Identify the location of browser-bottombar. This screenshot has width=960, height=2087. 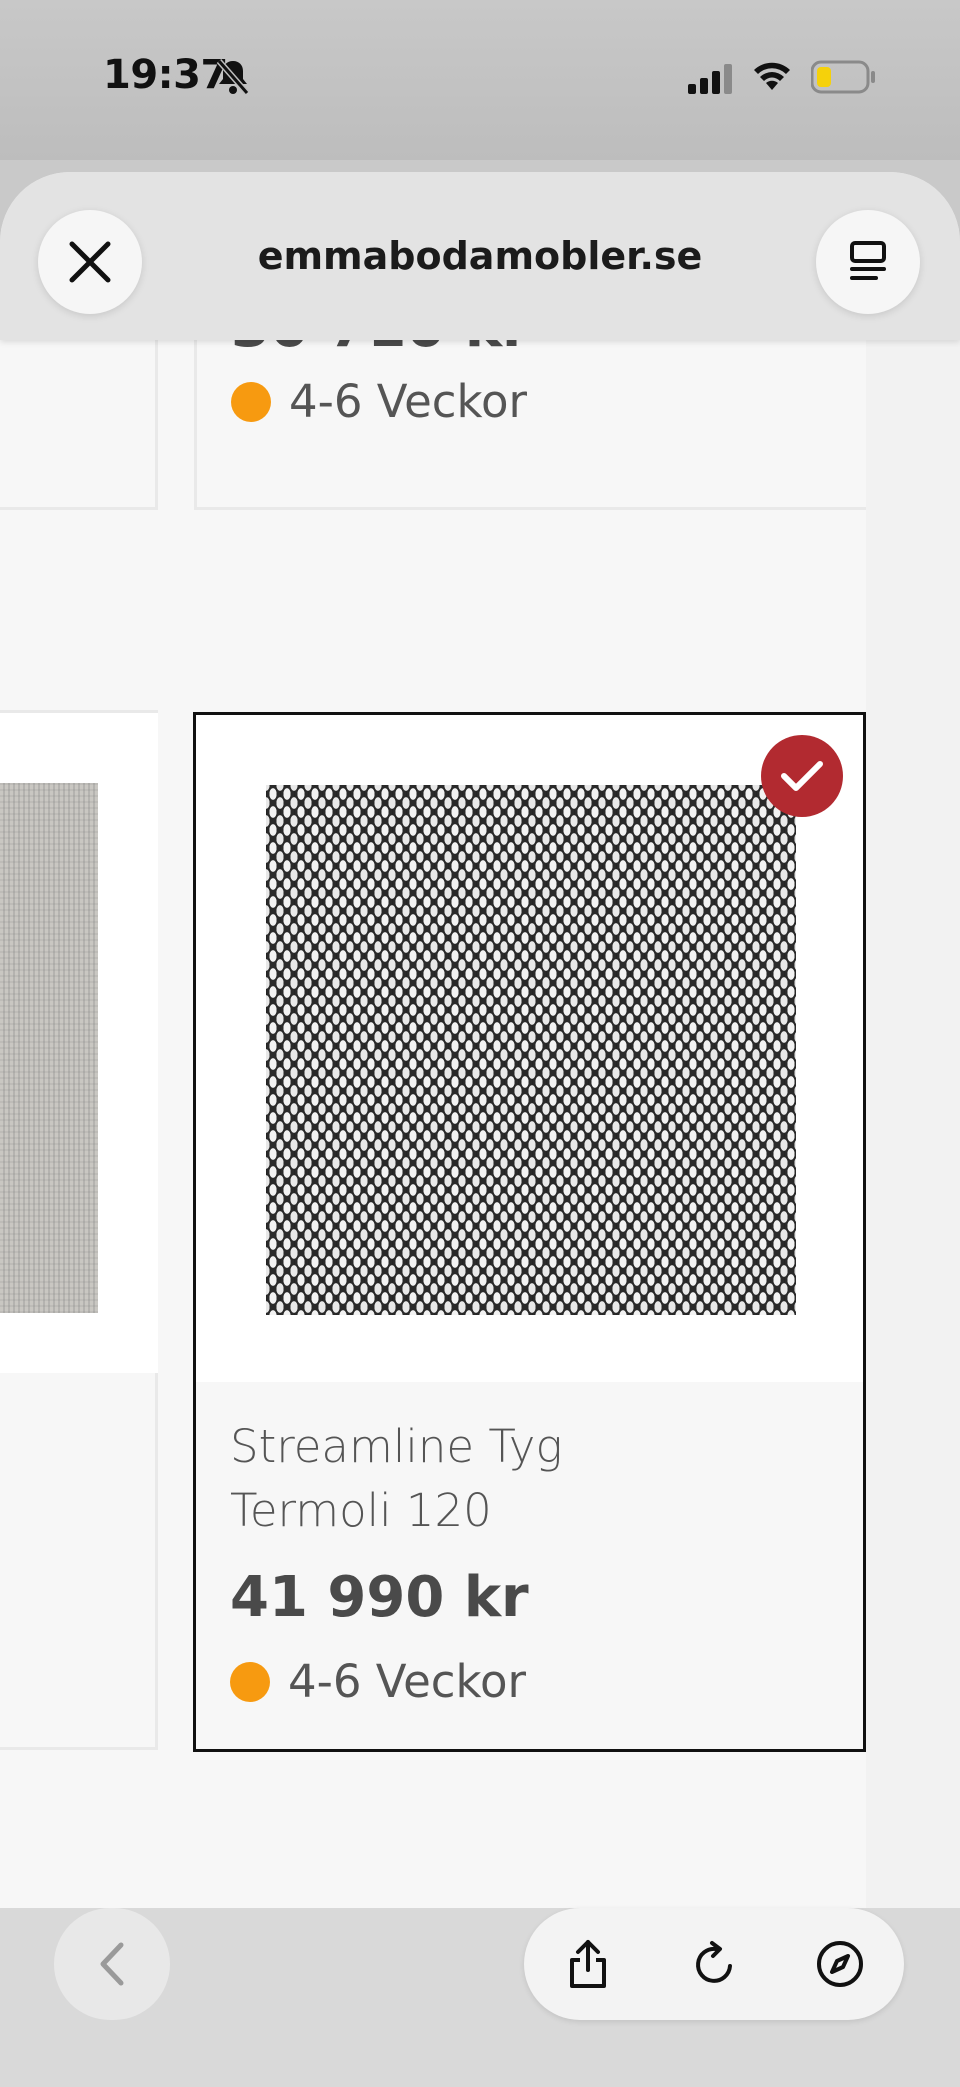
(480, 1997).